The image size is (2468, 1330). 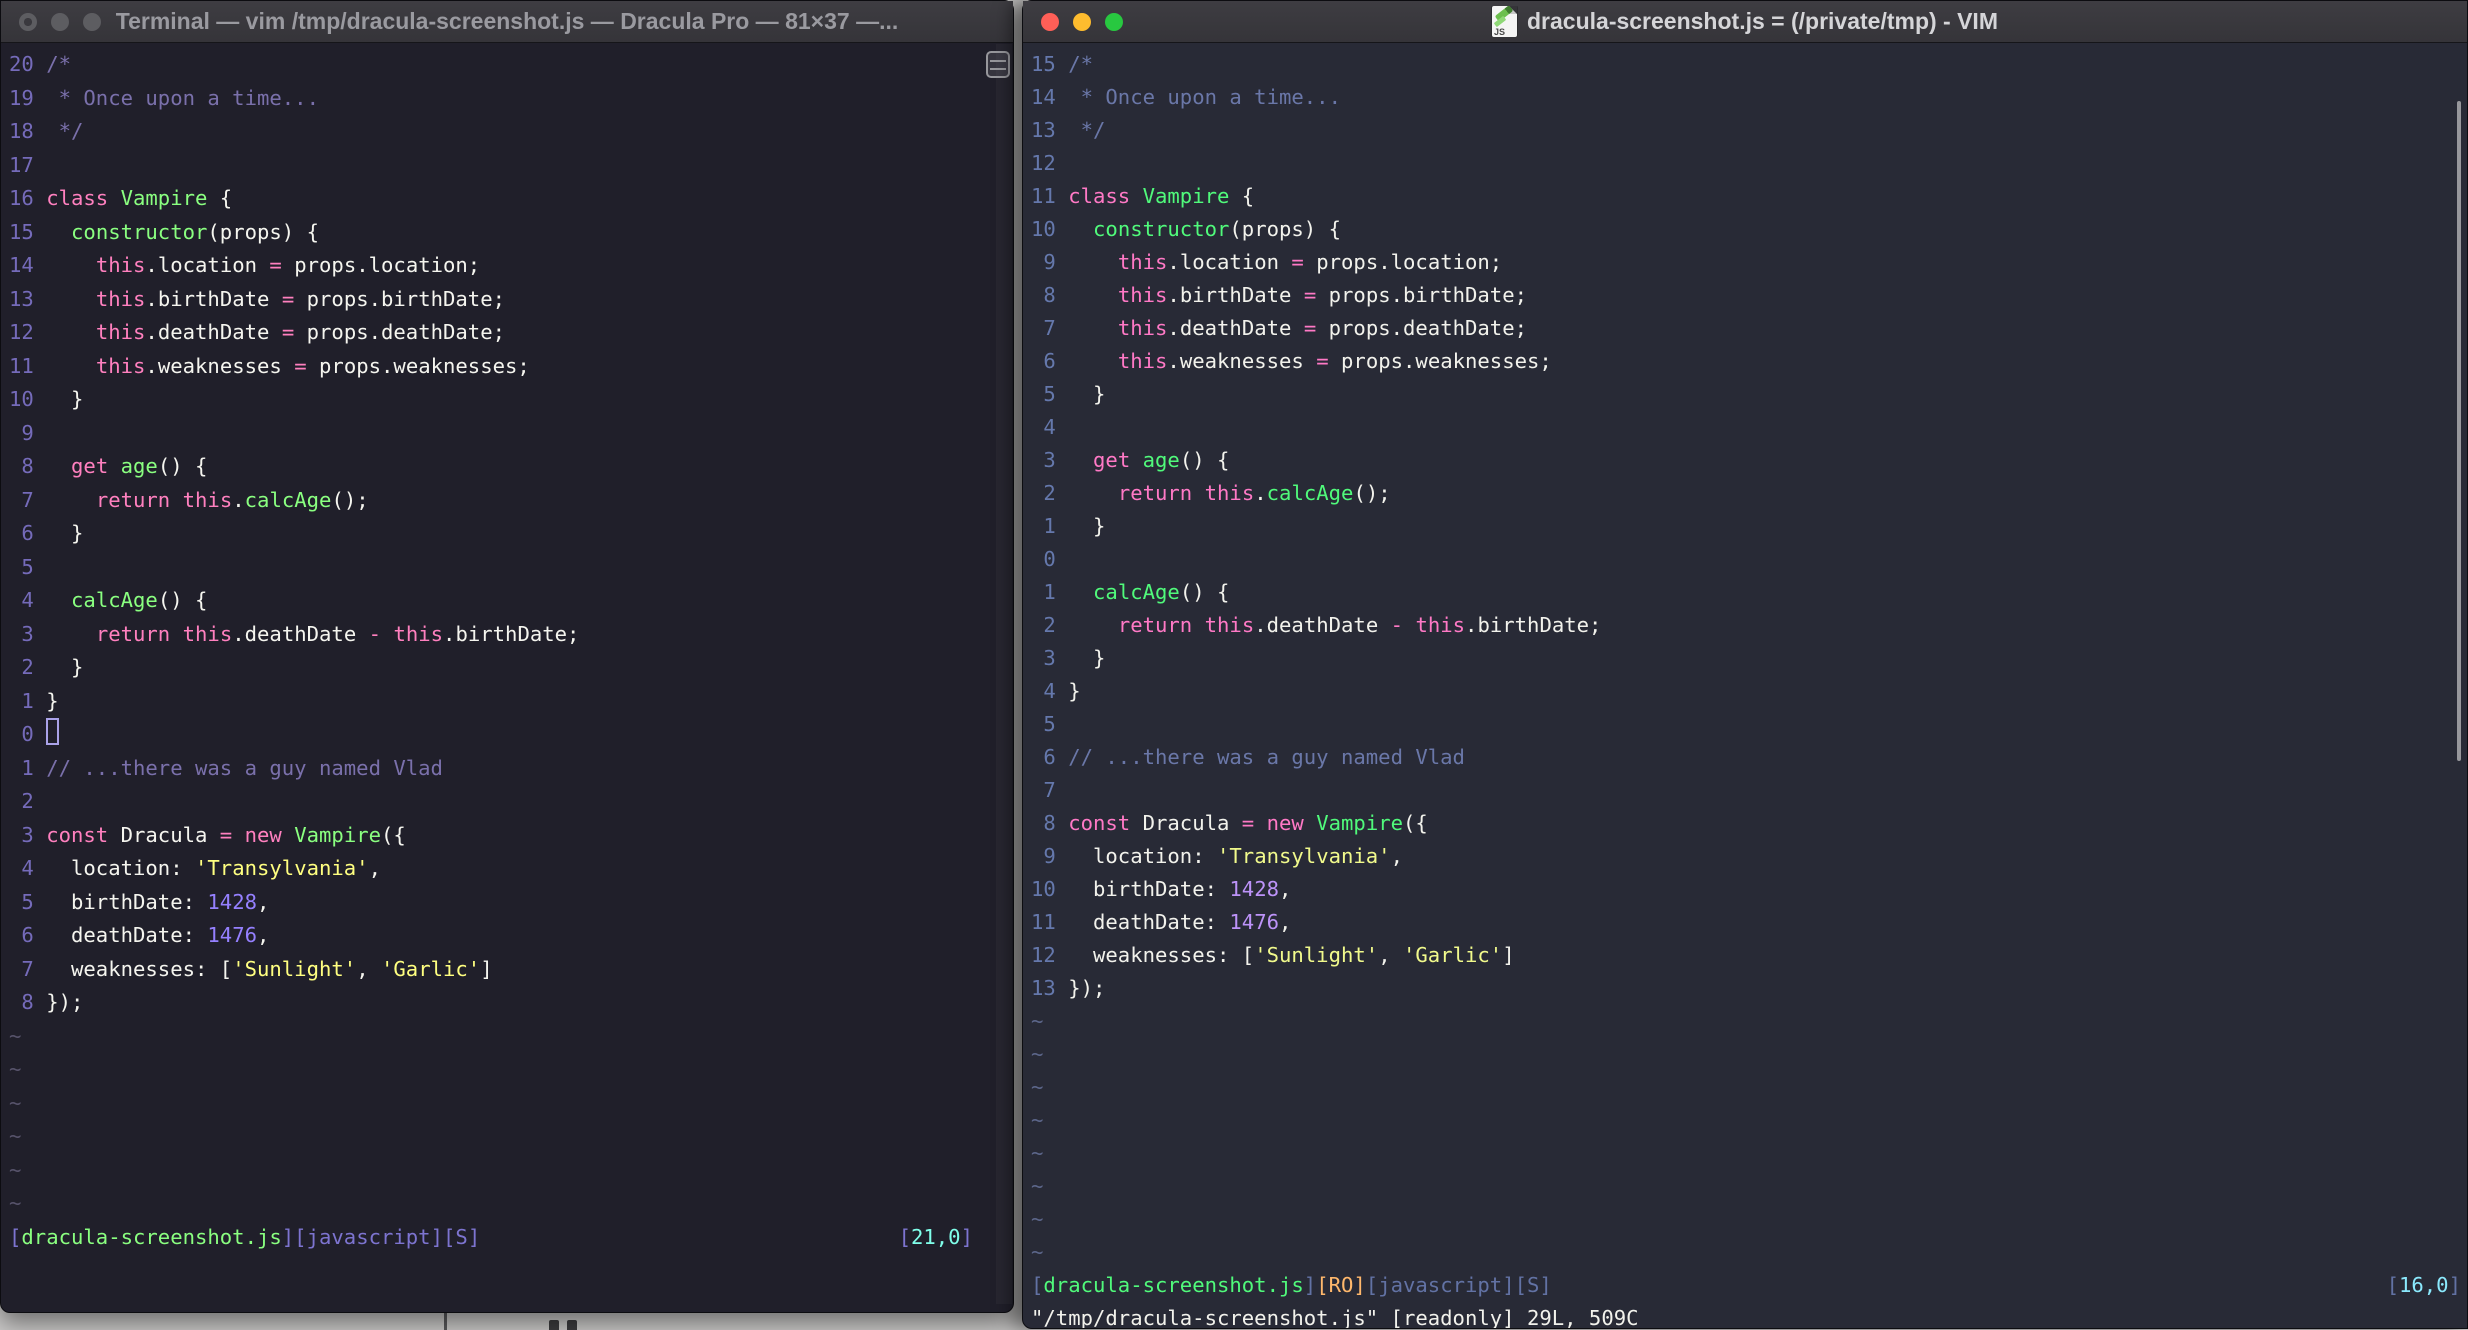 I want to click on line-number: 12, so click(x=1050, y=955).